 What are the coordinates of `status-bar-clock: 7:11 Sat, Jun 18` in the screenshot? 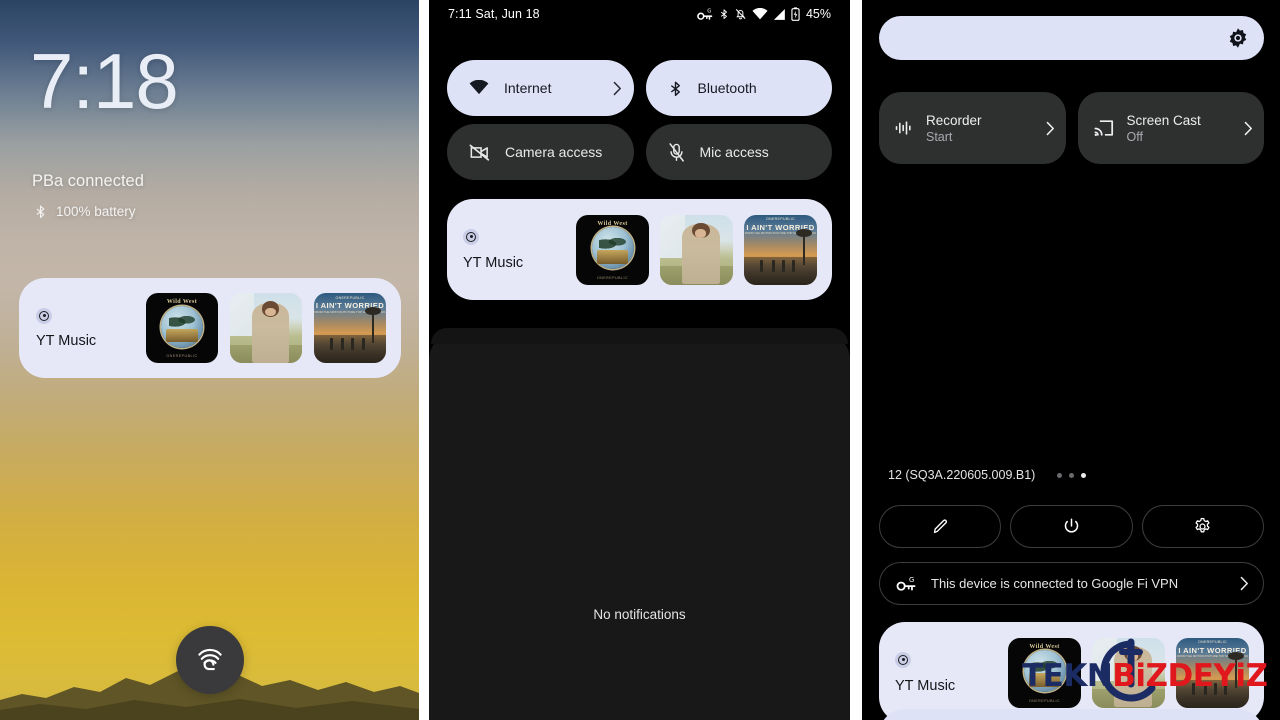 It's located at (494, 14).